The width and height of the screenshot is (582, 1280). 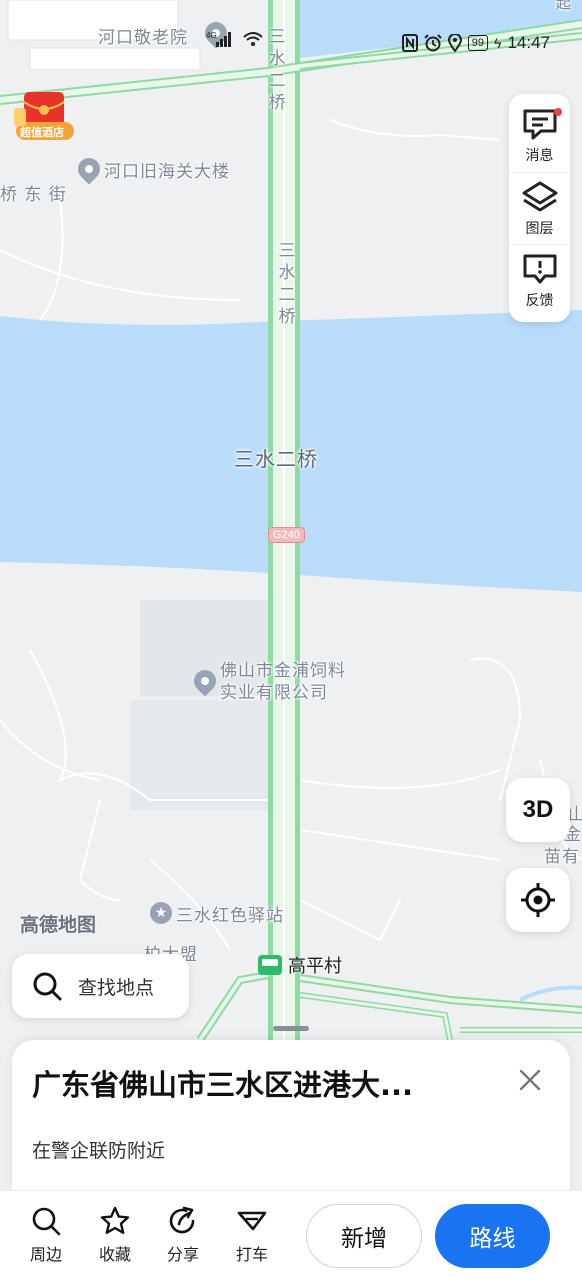 I want to click on taxi-label: 打车, so click(x=251, y=1254).